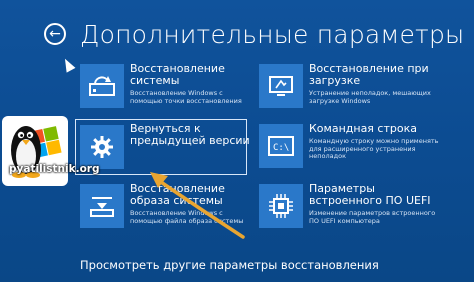 The height and width of the screenshot is (282, 474). Describe the element at coordinates (370, 200) in the screenshot. I see `tile-title-line: встроенного ПО UEFI` at that location.